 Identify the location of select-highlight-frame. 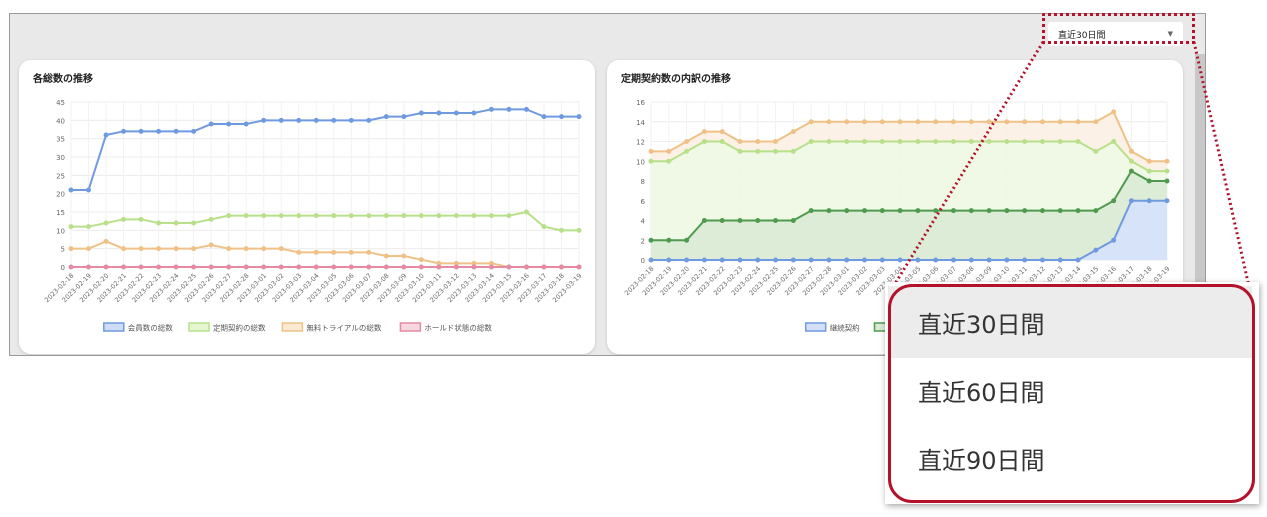
(1118, 28).